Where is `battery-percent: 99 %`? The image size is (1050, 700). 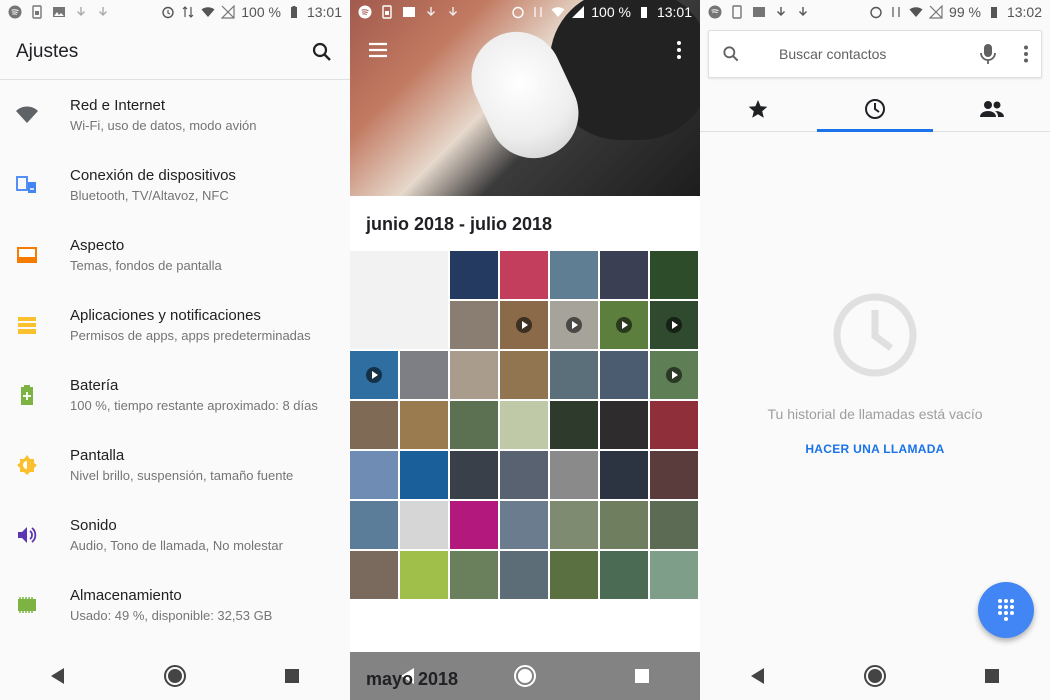
battery-percent: 99 % is located at coordinates (965, 12).